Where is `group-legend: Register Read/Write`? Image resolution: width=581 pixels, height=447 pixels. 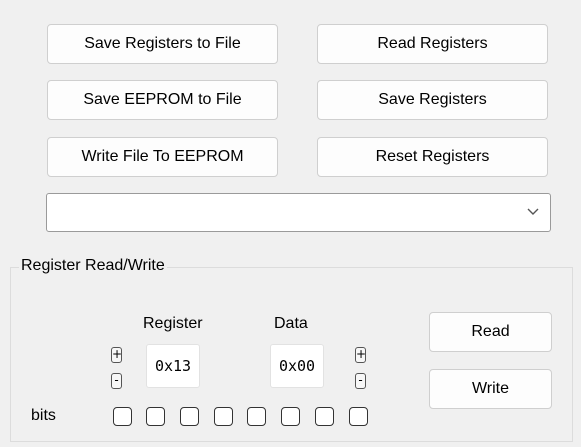 group-legend: Register Read/Write is located at coordinates (93, 266).